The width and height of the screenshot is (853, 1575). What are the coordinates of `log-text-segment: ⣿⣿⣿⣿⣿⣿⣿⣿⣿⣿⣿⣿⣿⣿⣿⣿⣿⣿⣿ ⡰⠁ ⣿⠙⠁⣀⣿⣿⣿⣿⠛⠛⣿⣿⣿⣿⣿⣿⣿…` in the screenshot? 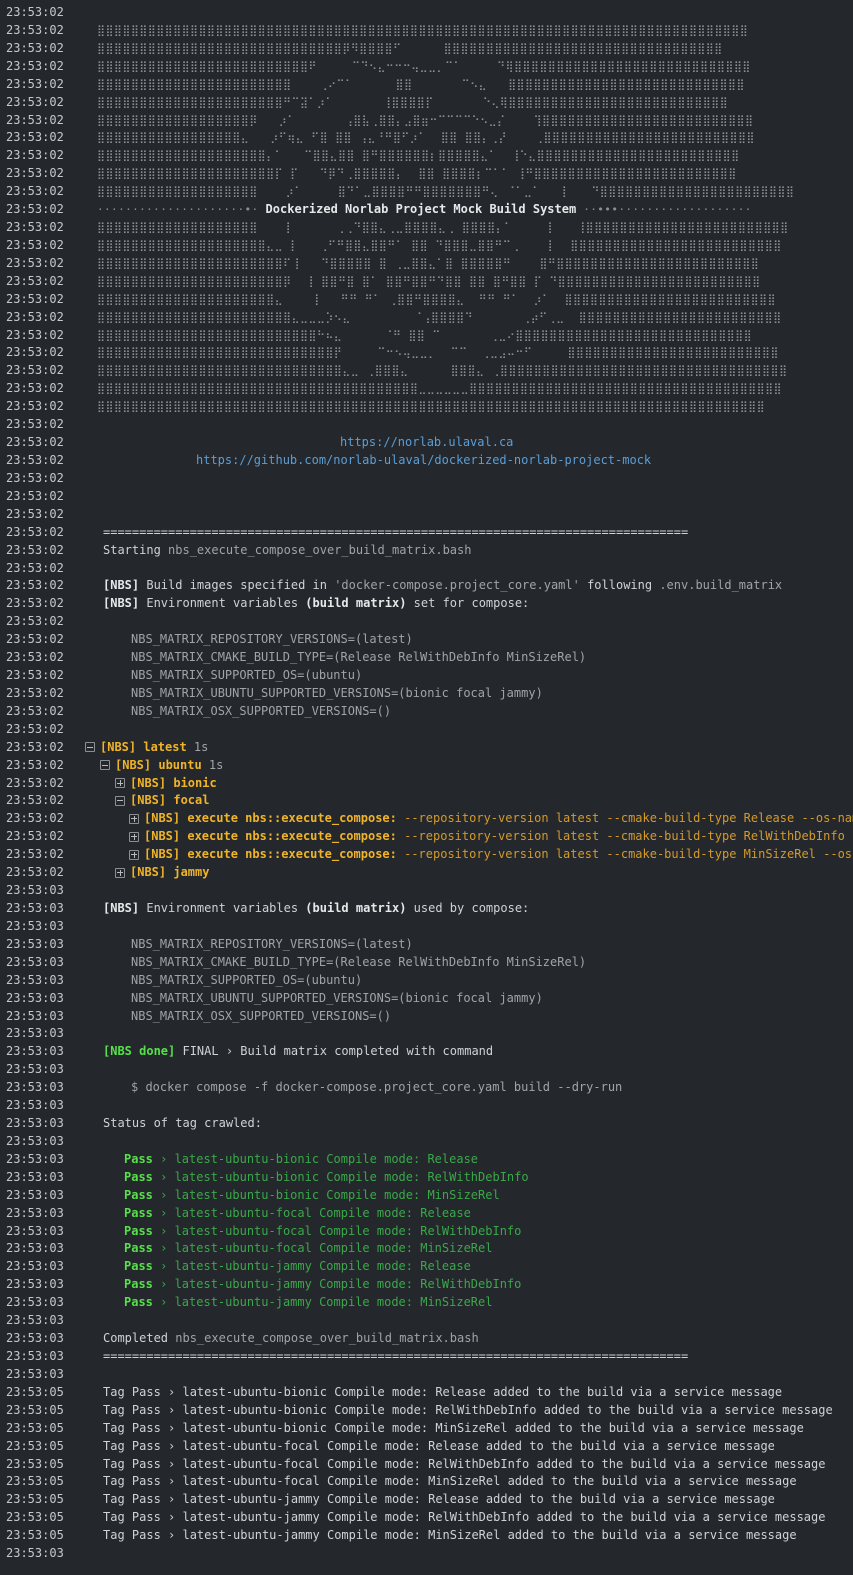 It's located at (446, 192).